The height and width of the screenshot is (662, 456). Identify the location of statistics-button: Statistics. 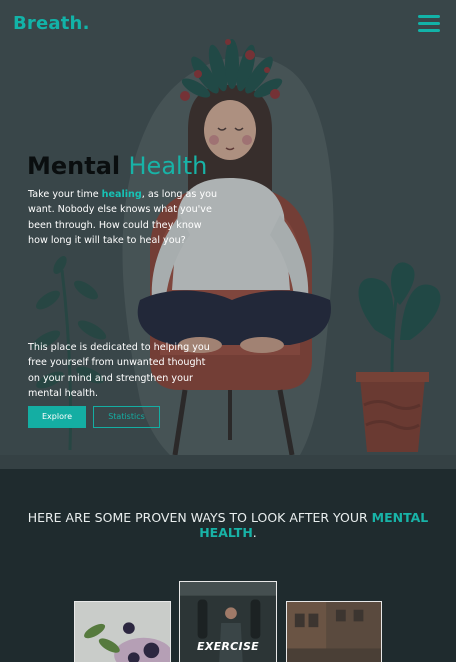
(126, 417).